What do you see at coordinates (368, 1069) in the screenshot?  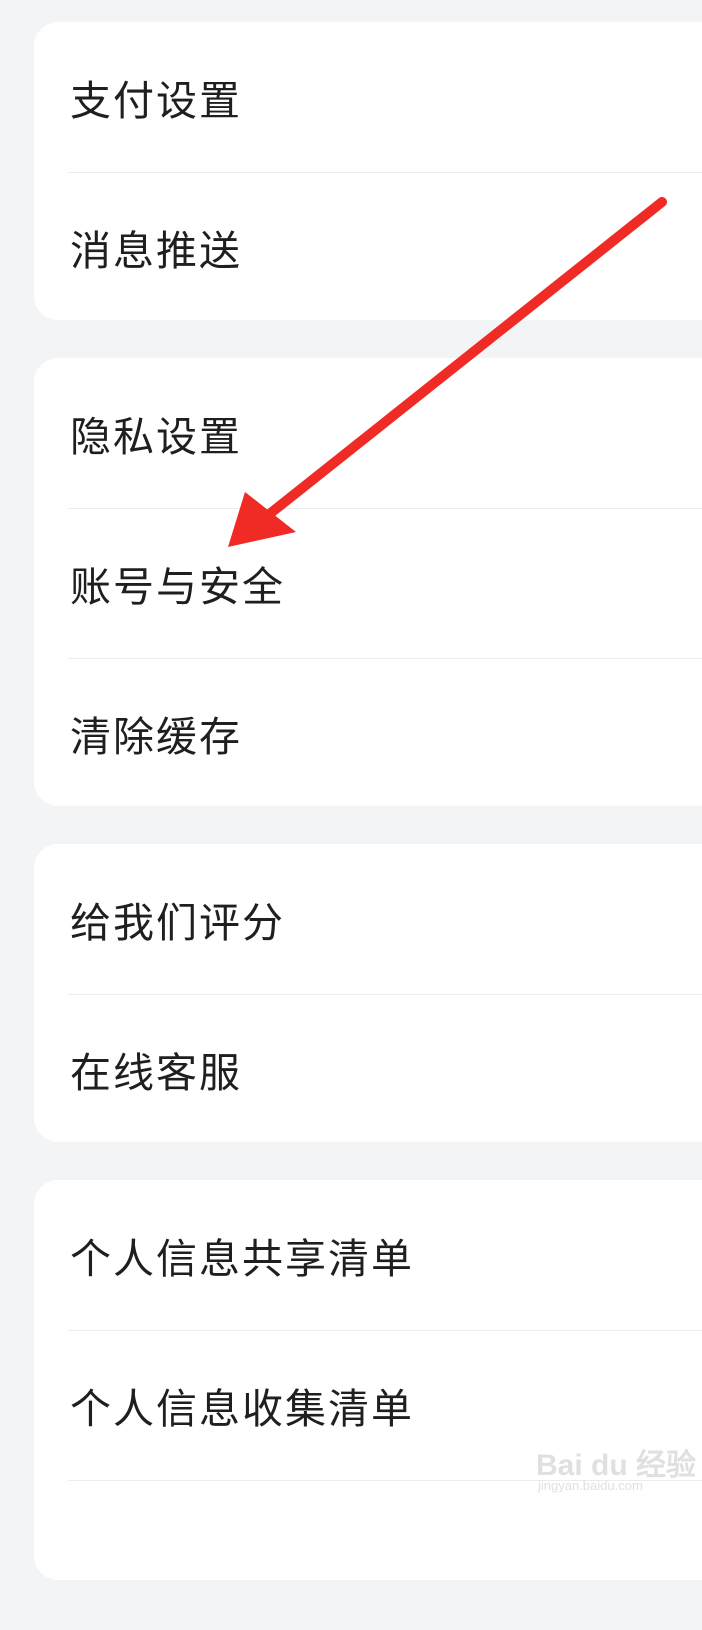 I see `online-service-item: 在线客服` at bounding box center [368, 1069].